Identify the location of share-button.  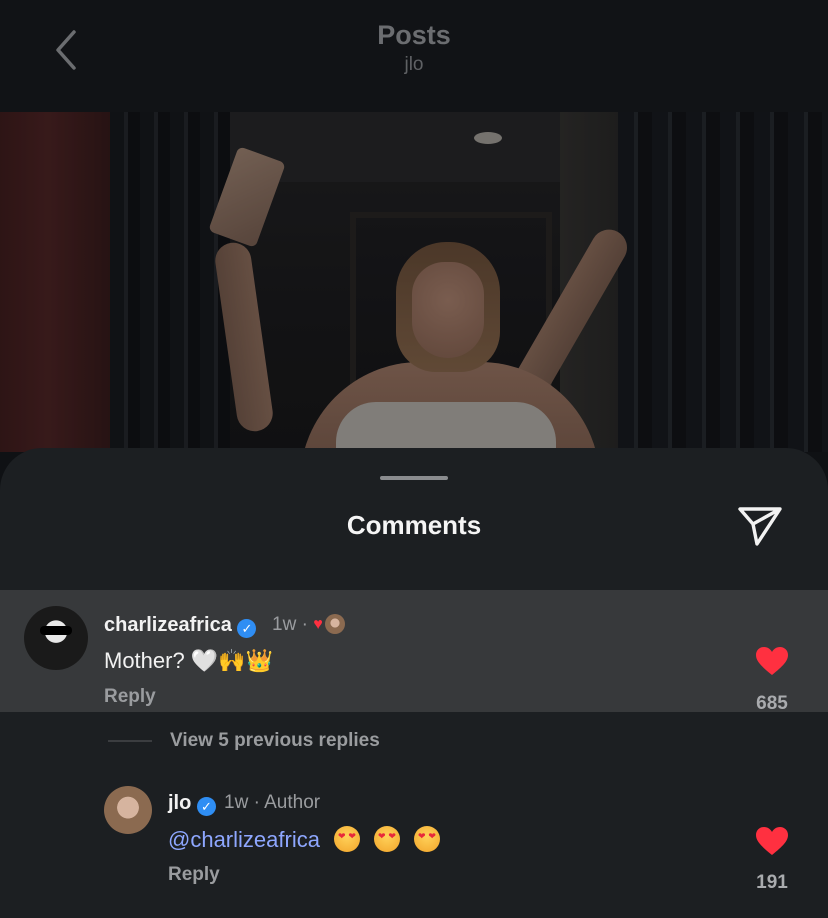
(760, 526).